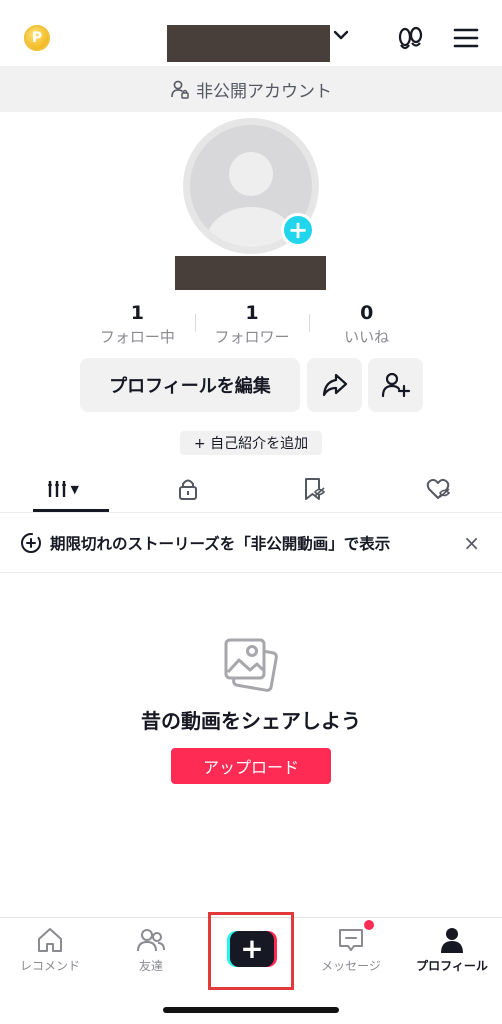 The height and width of the screenshot is (1024, 502). What do you see at coordinates (151, 954) in the screenshot?
I see `nav-friends: 友達` at bounding box center [151, 954].